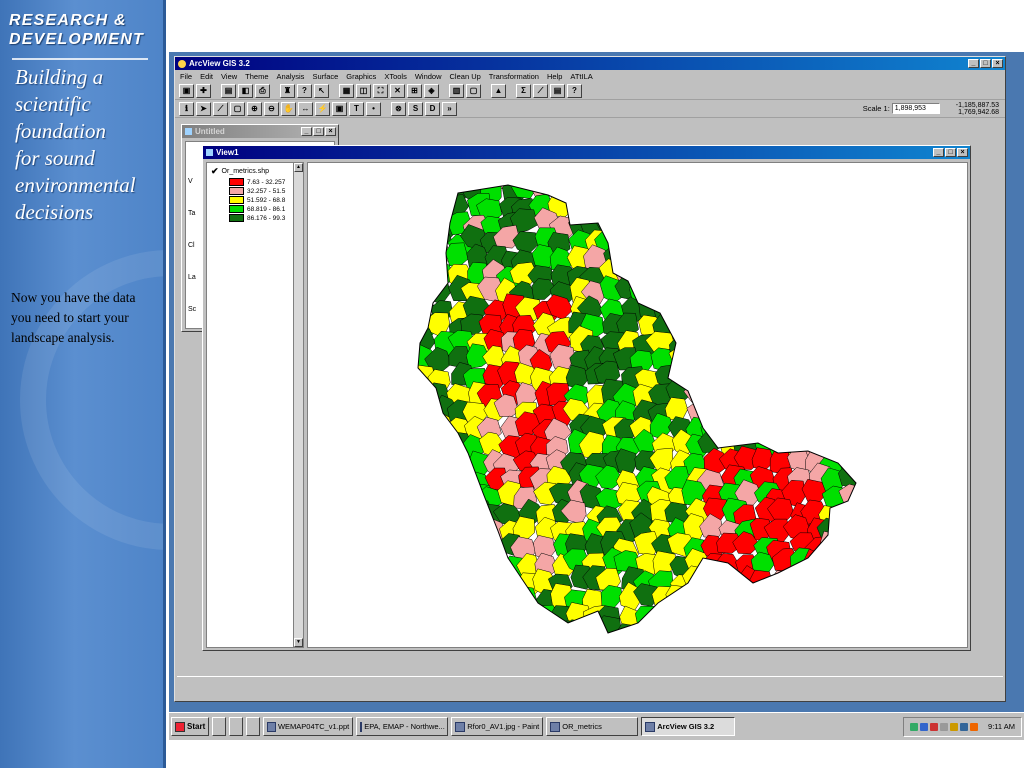 This screenshot has height=768, width=1024. Describe the element at coordinates (186, 76) in the screenshot. I see `menu-file: File` at that location.